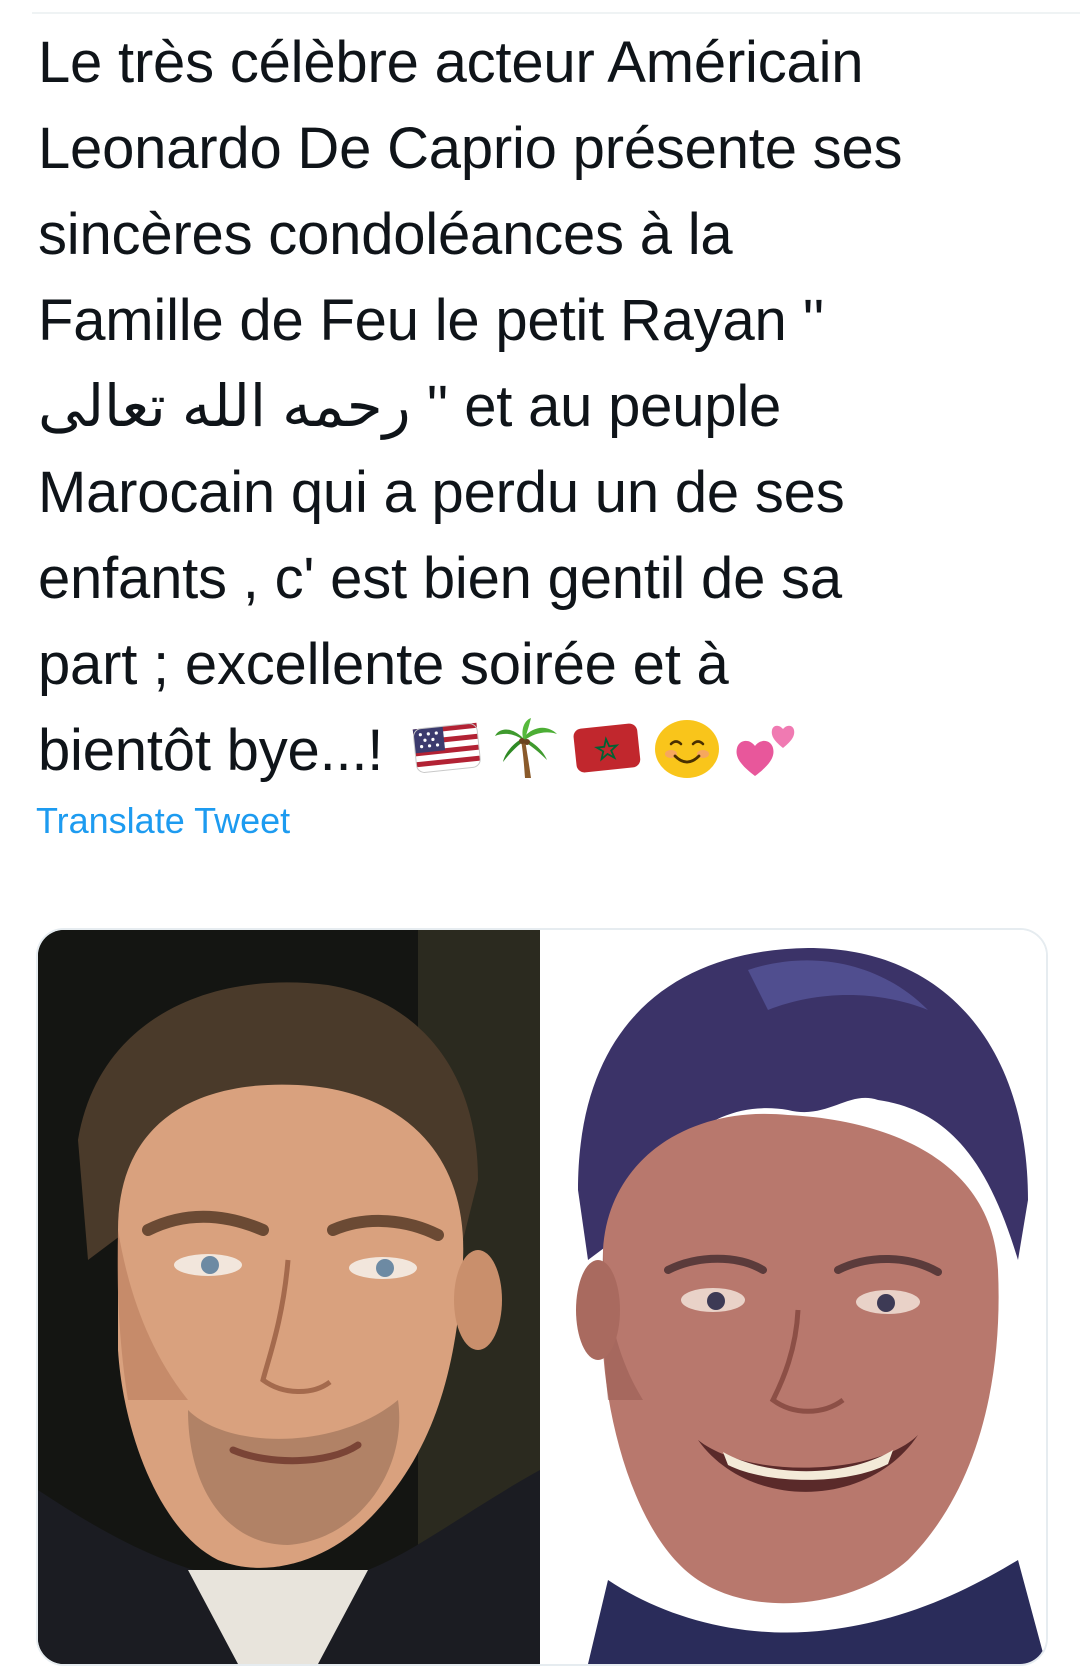  What do you see at coordinates (470, 148) in the screenshot?
I see `tweet-line: Leonardo De Caprio présente ses` at bounding box center [470, 148].